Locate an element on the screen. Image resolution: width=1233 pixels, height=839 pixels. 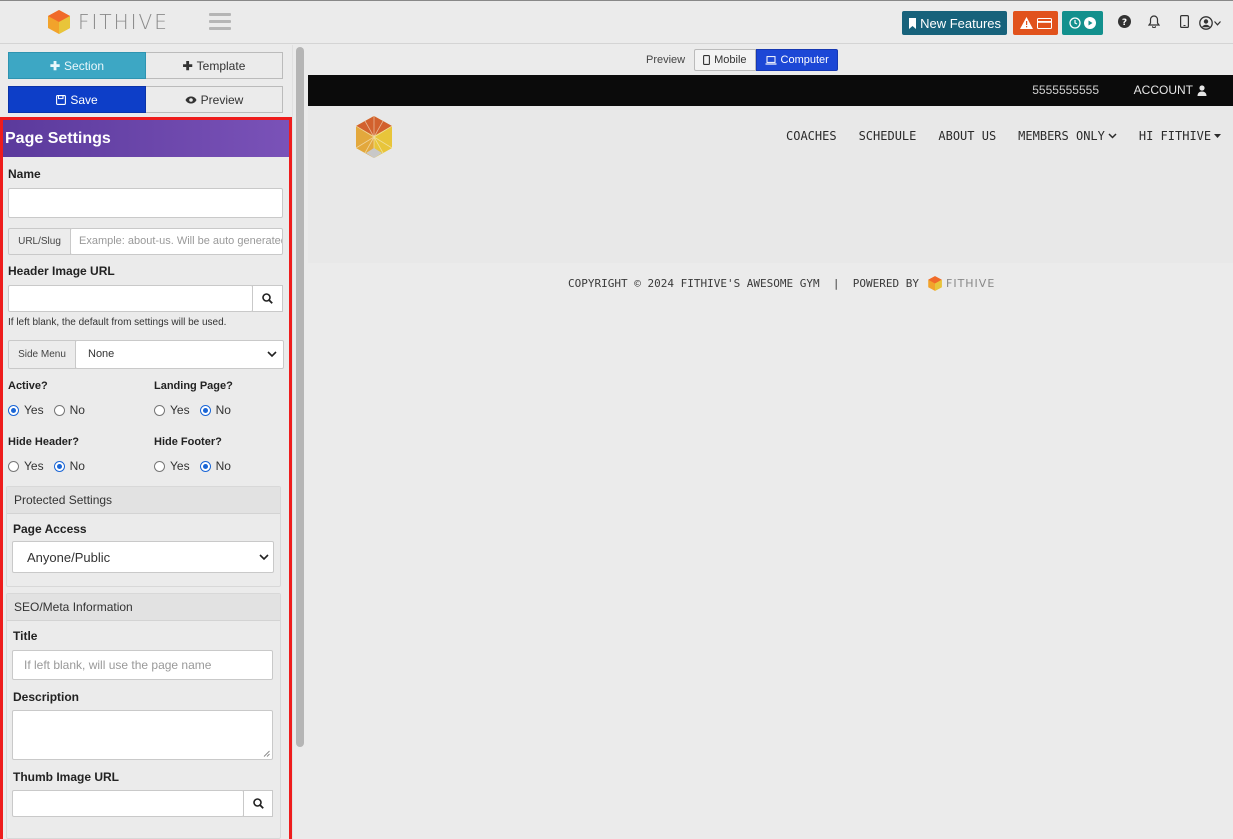
mobile-preview-button: Mobile is located at coordinates (725, 60).